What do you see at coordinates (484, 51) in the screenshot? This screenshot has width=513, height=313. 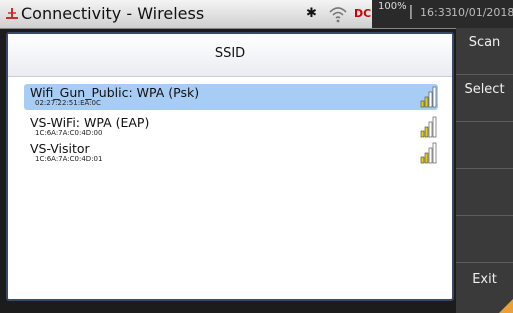 I see `scan-button: Scan` at bounding box center [484, 51].